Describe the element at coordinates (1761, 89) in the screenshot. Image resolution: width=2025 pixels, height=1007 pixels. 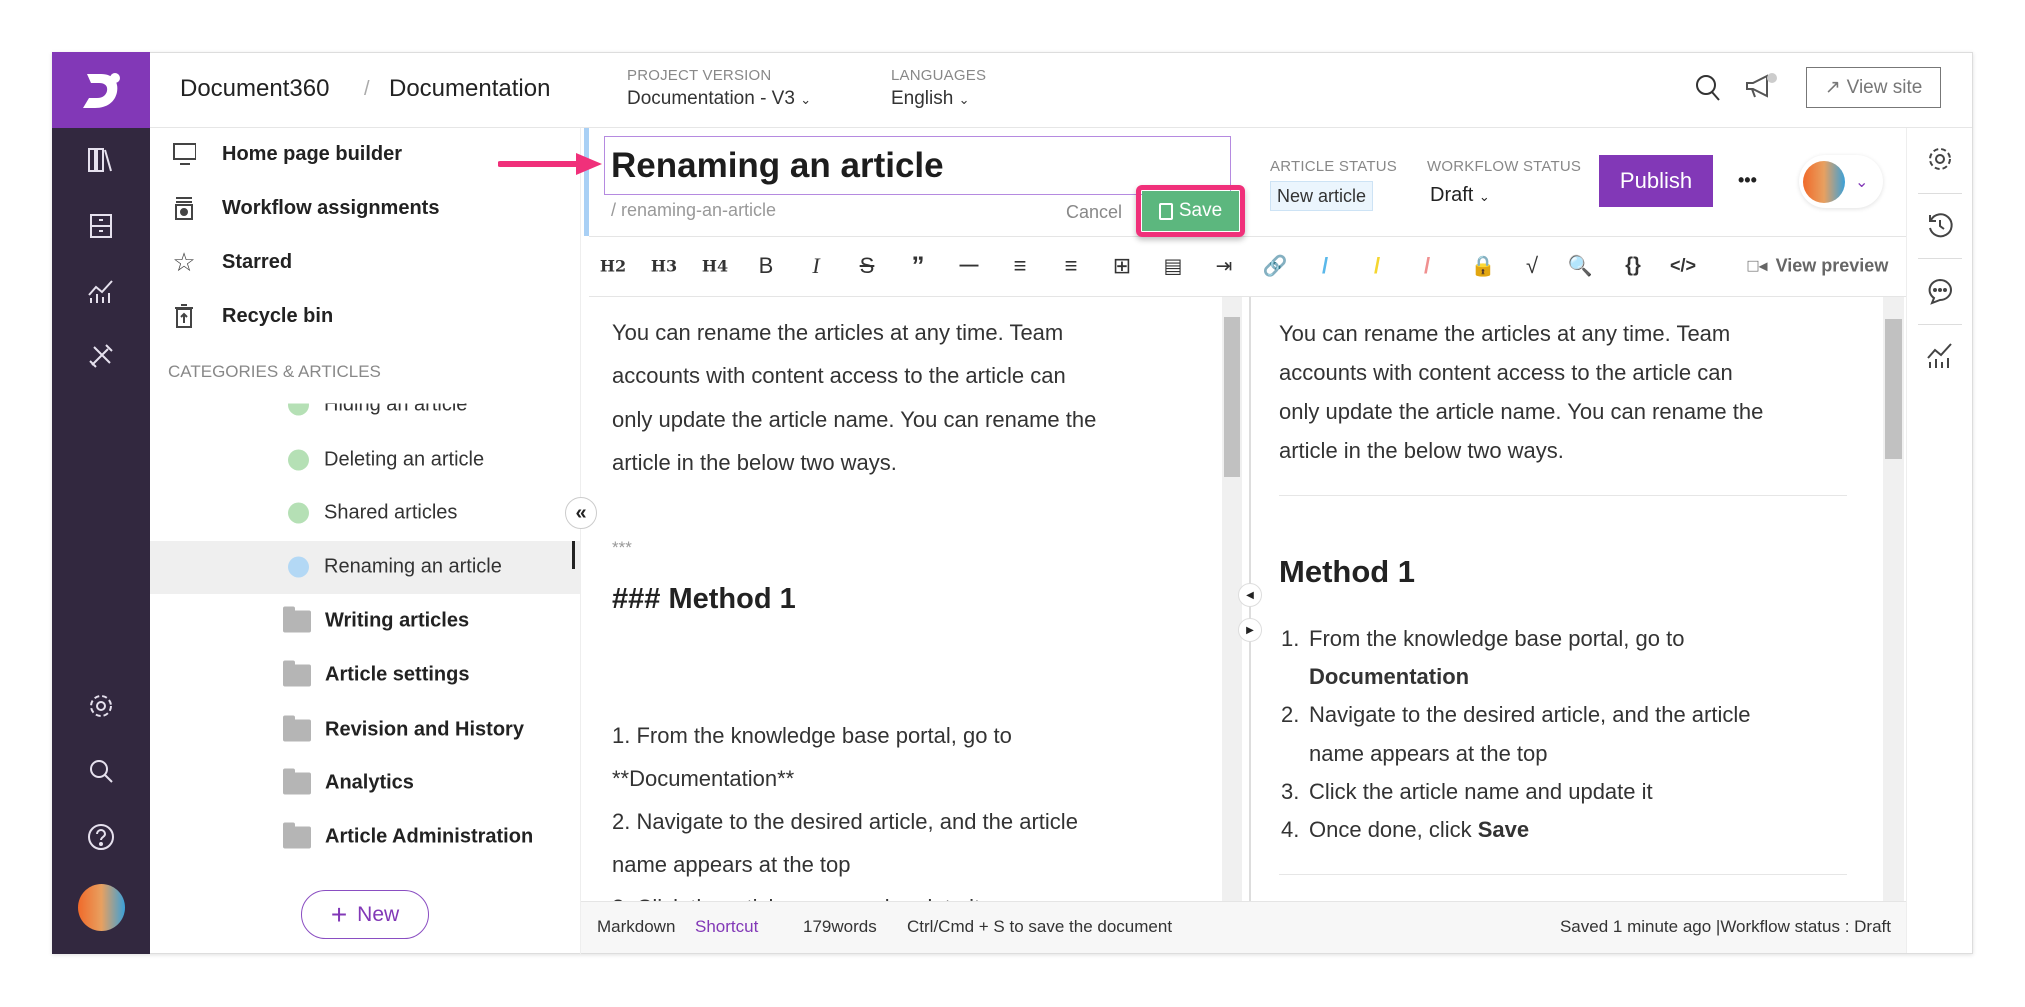
I see `announcement-icon` at that location.